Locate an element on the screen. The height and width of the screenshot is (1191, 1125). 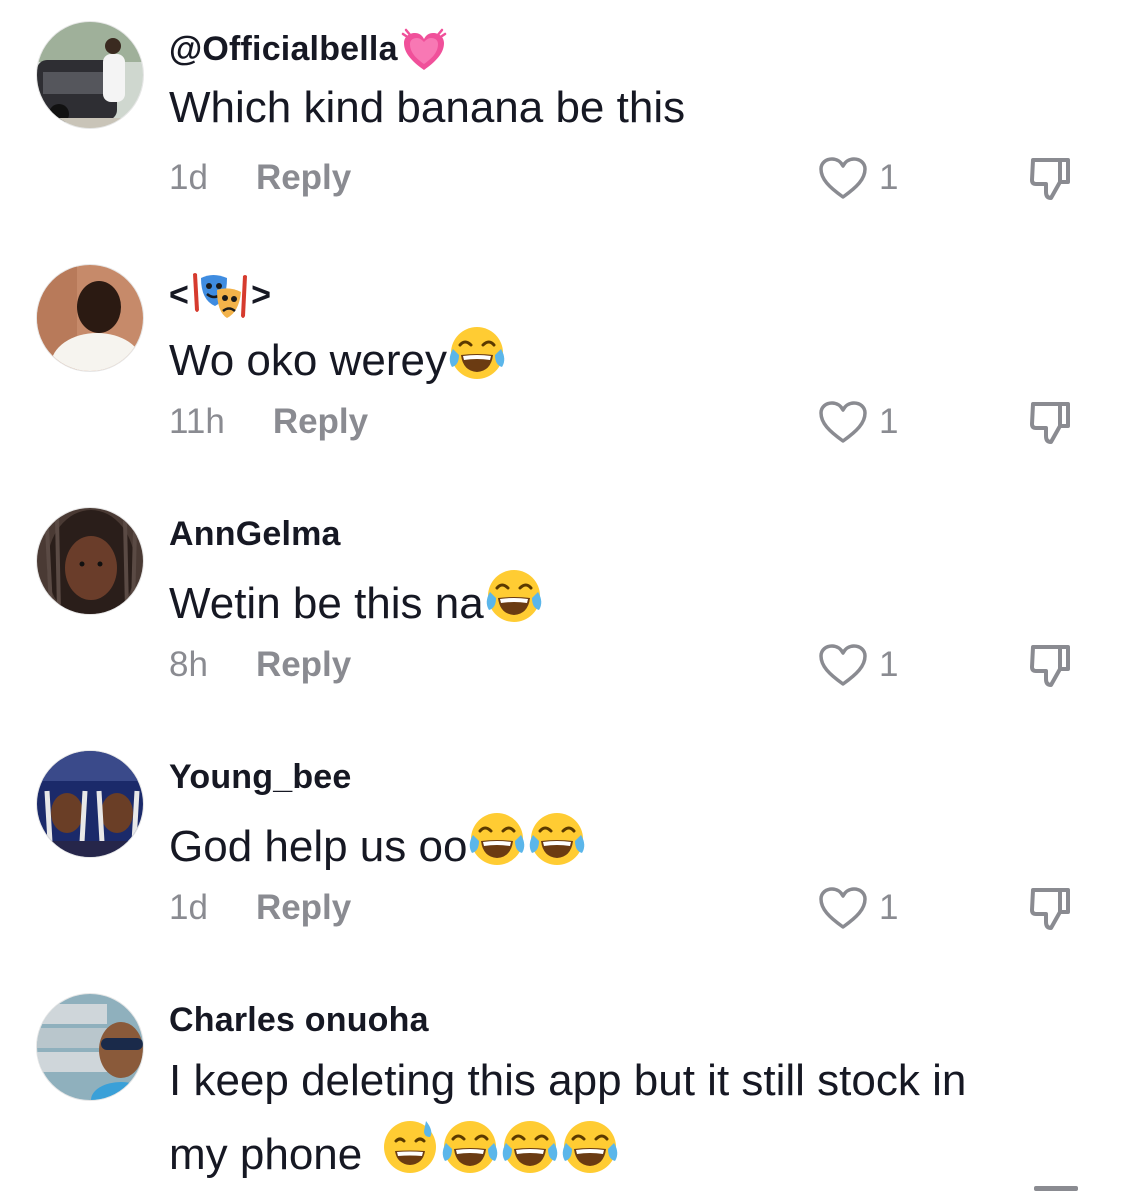
comment-time: 8h is located at coordinates (188, 664).